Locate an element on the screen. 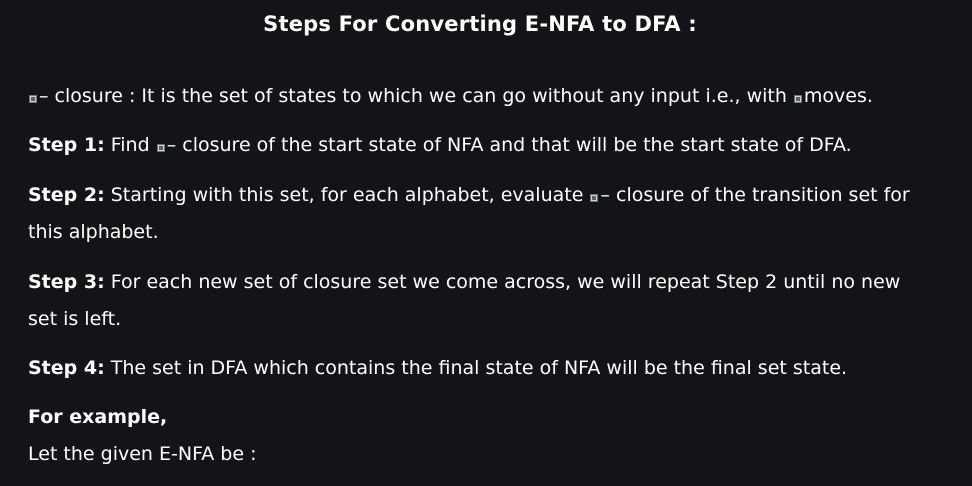 This screenshot has height=486, width=972. step-1-label: Step 1: is located at coordinates (66, 145).